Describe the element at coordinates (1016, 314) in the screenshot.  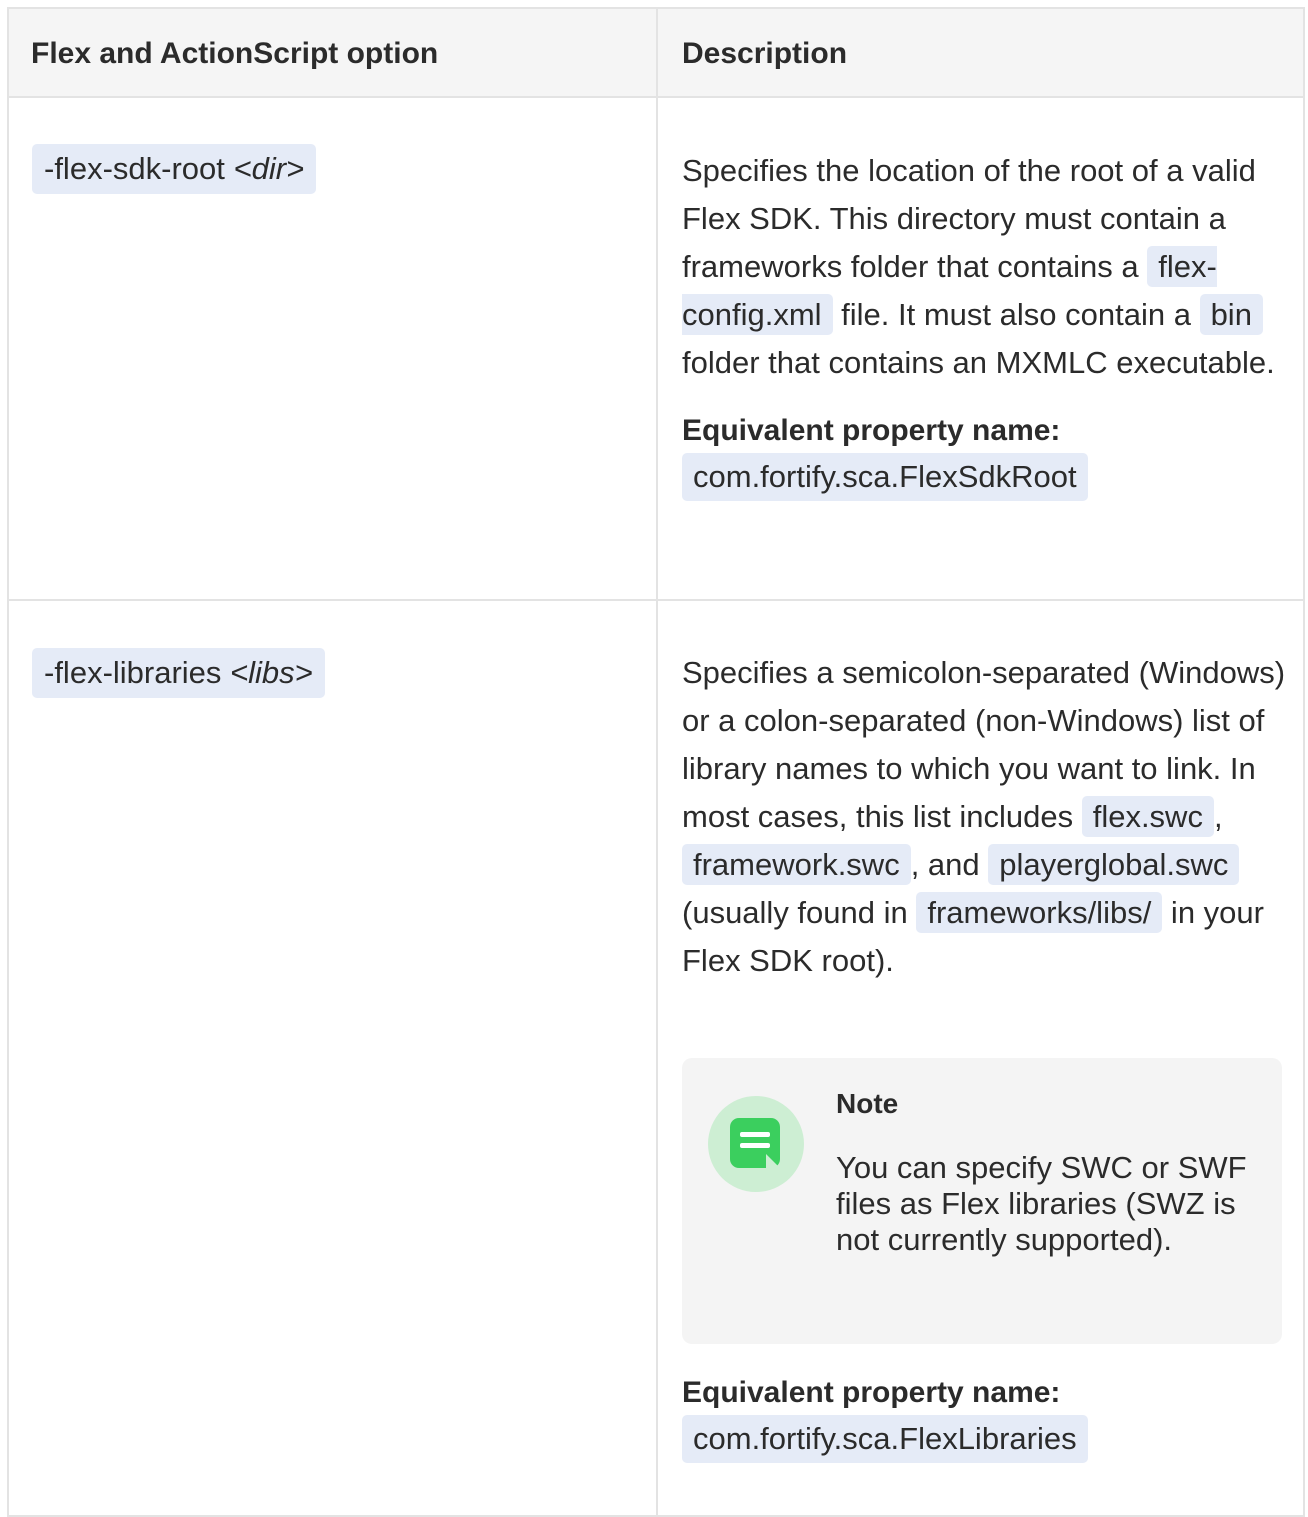
I see `text: file. It must also contain a` at that location.